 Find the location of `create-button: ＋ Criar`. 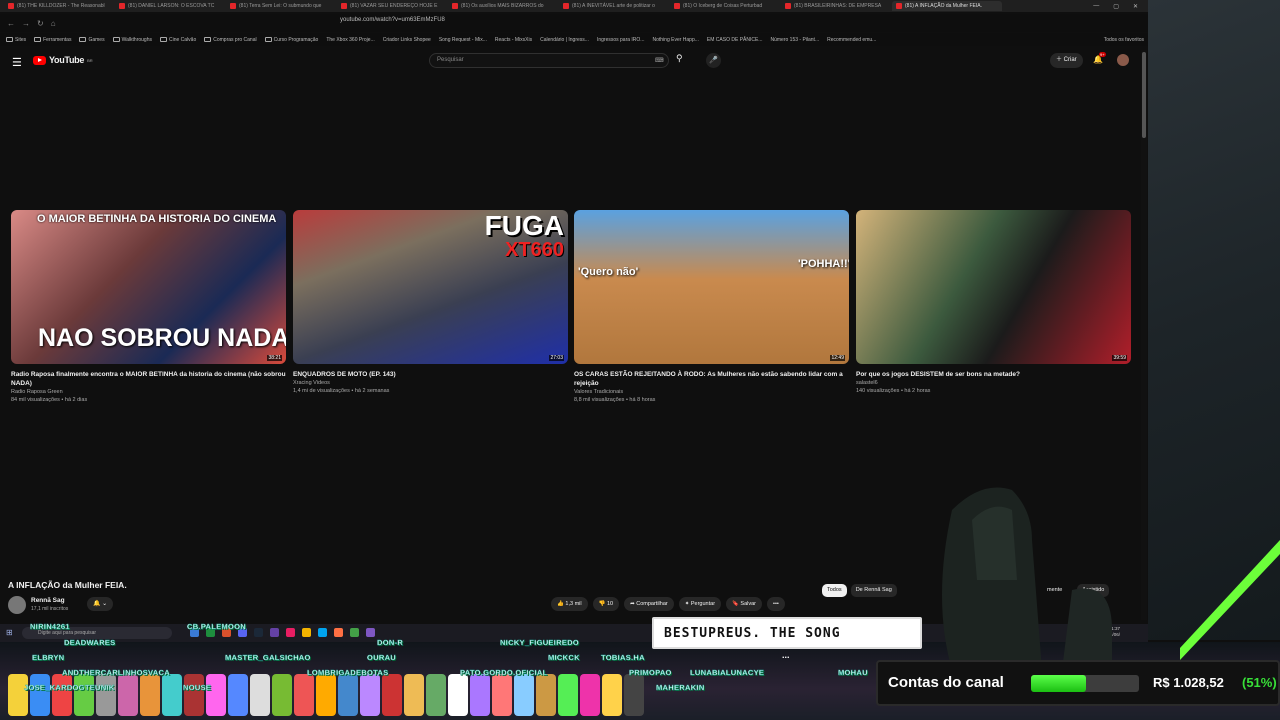

create-button: ＋ Criar is located at coordinates (1066, 60).